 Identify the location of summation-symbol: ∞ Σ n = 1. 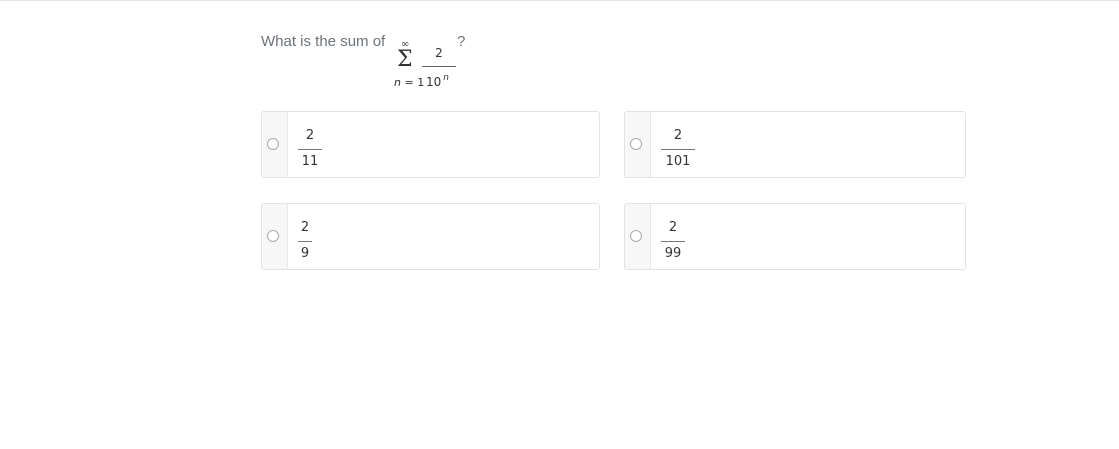
(408, 65).